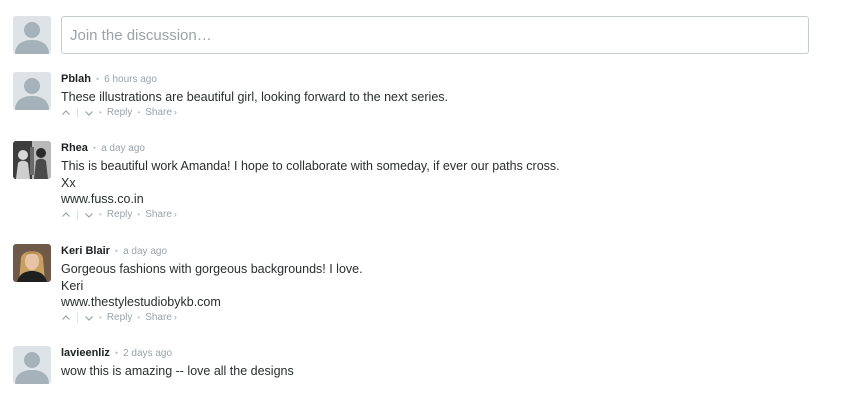 The height and width of the screenshot is (415, 848). I want to click on comment-meta: lavieenliz • 2 days ago, so click(436, 353).